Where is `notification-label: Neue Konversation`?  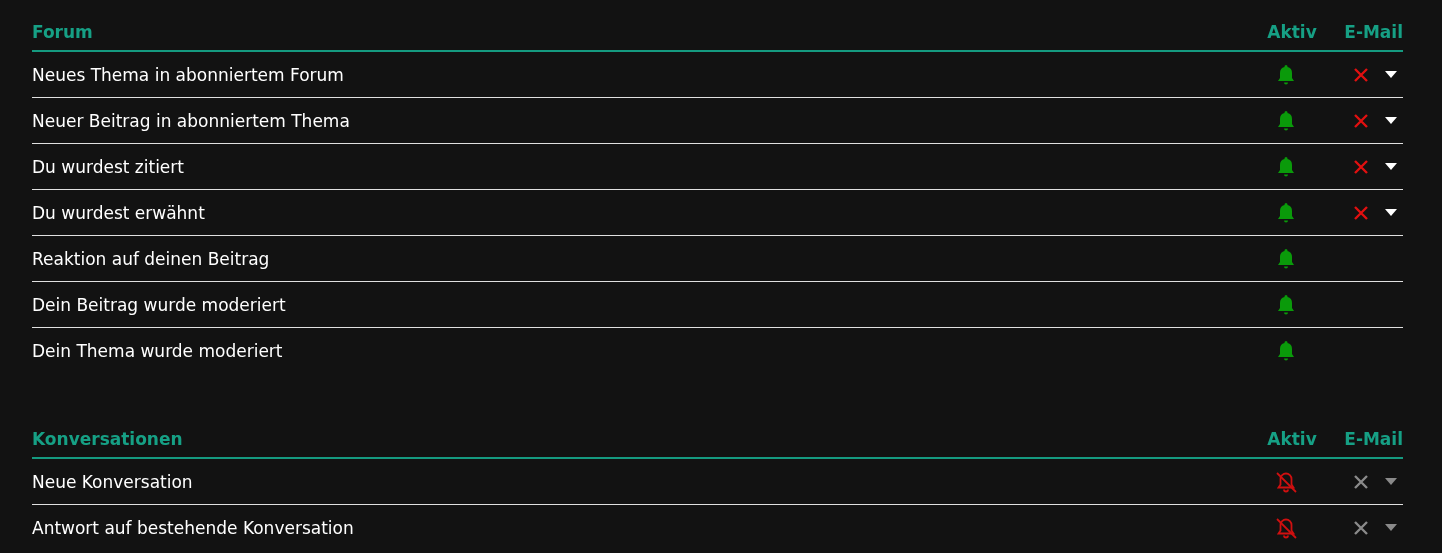 notification-label: Neue Konversation is located at coordinates (113, 481).